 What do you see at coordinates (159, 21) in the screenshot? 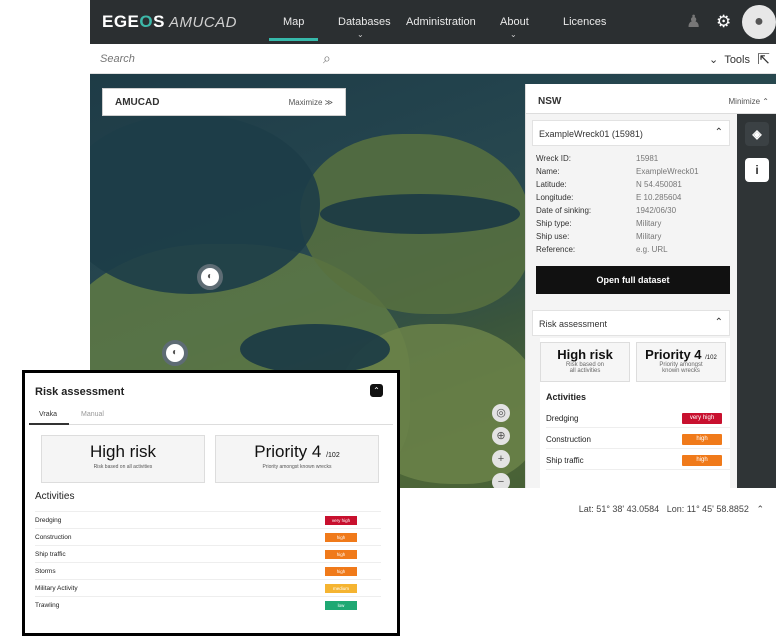
I see `brand-text-end: S` at bounding box center [159, 21].